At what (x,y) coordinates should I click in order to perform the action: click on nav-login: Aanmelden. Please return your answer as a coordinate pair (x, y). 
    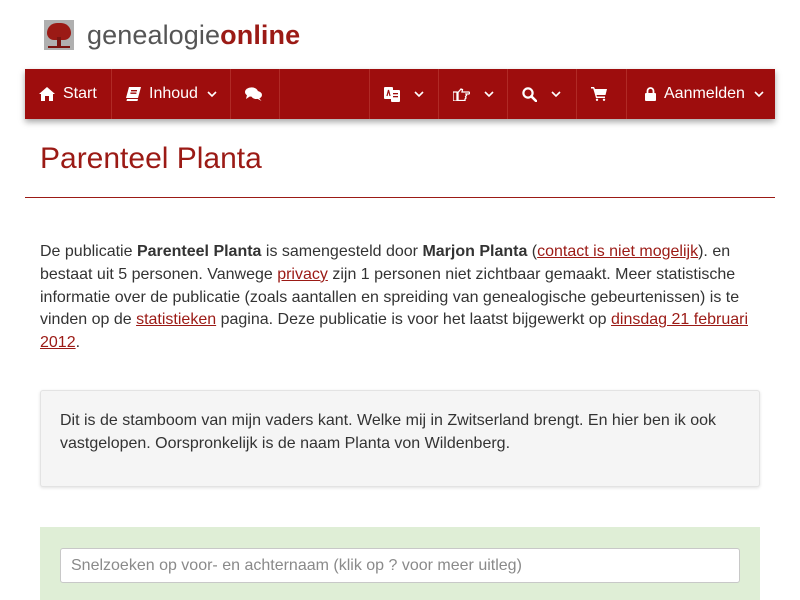
    Looking at the image, I should click on (701, 94).